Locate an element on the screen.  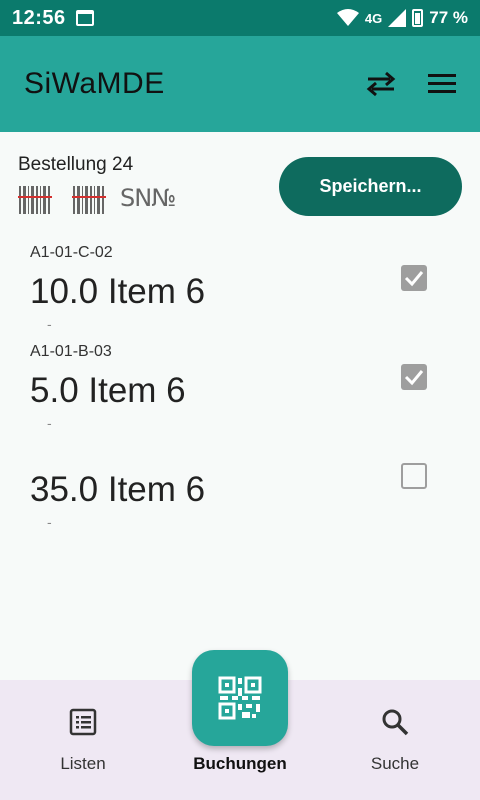
nav-search: Suche is located at coordinates (395, 740).